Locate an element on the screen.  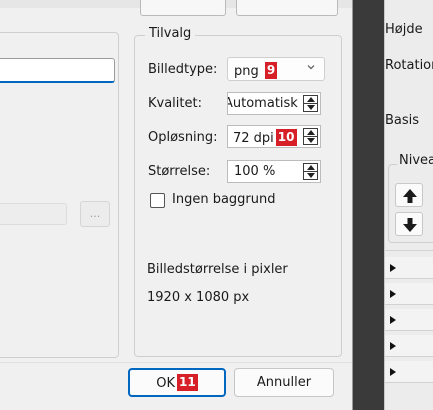
ok-button: OK 11 is located at coordinates (177, 382).